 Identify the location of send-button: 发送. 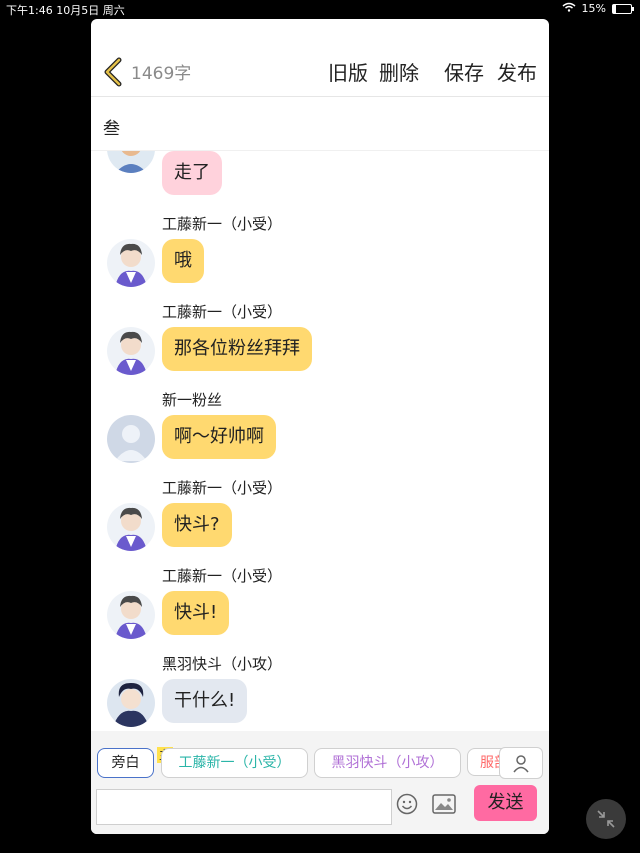
(505, 803).